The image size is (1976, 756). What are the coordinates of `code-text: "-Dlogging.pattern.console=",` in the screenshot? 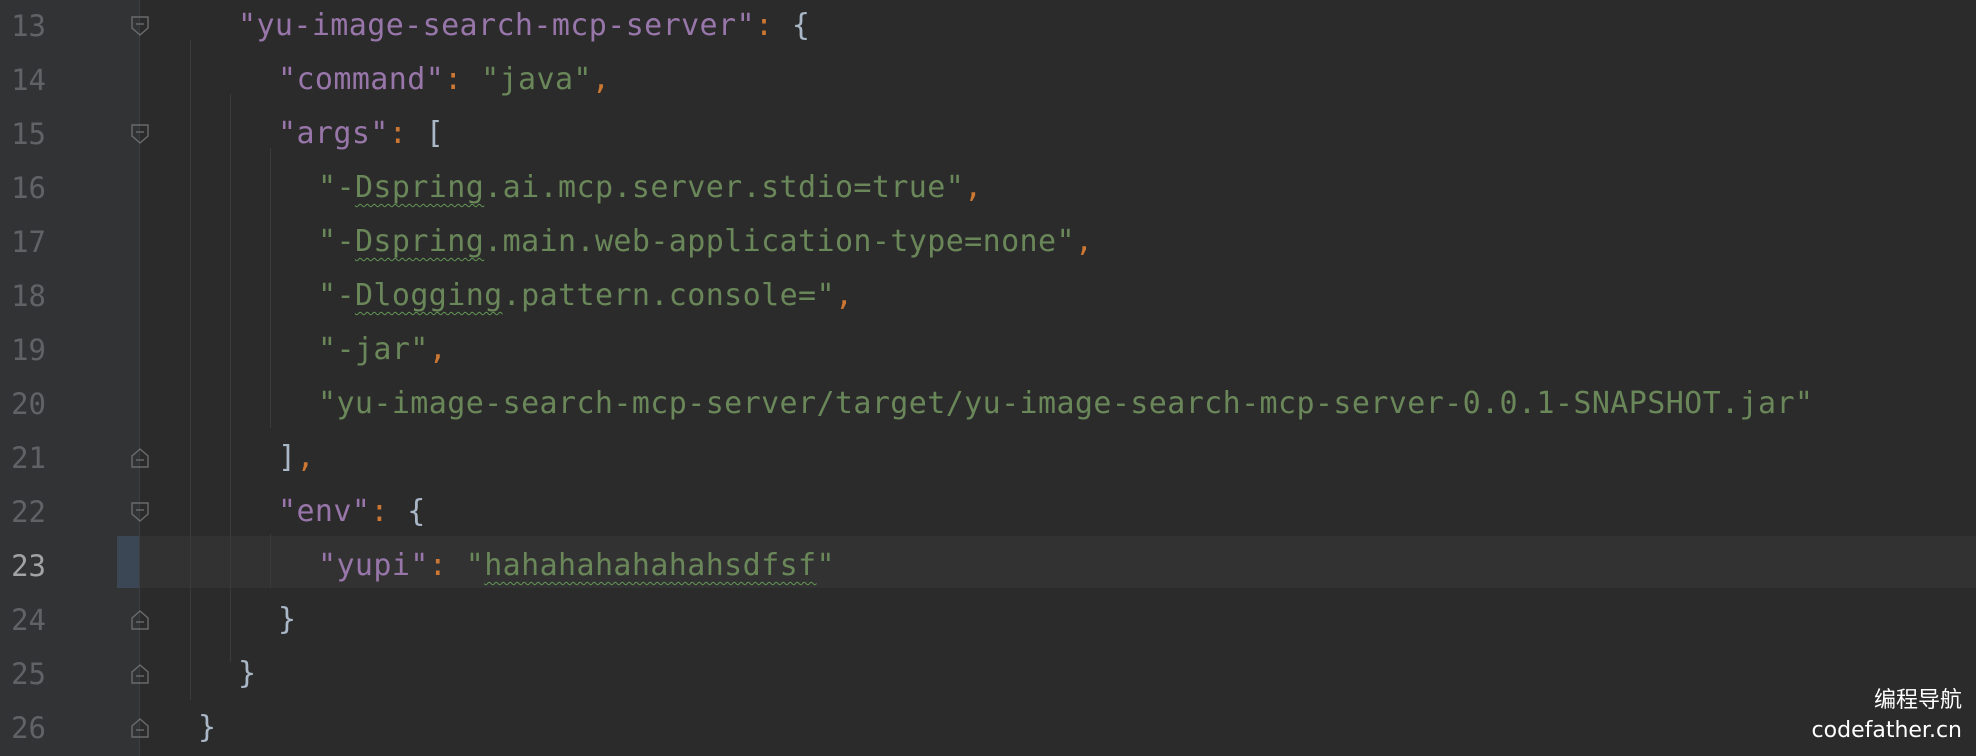 It's located at (585, 296).